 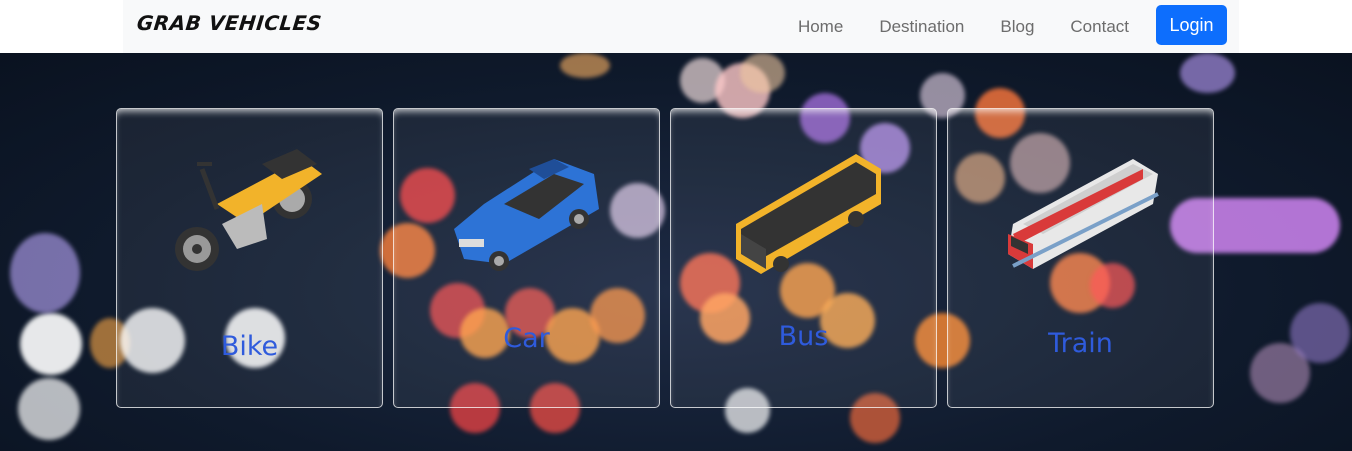 What do you see at coordinates (921, 27) in the screenshot?
I see `nav-link-destination: Destination` at bounding box center [921, 27].